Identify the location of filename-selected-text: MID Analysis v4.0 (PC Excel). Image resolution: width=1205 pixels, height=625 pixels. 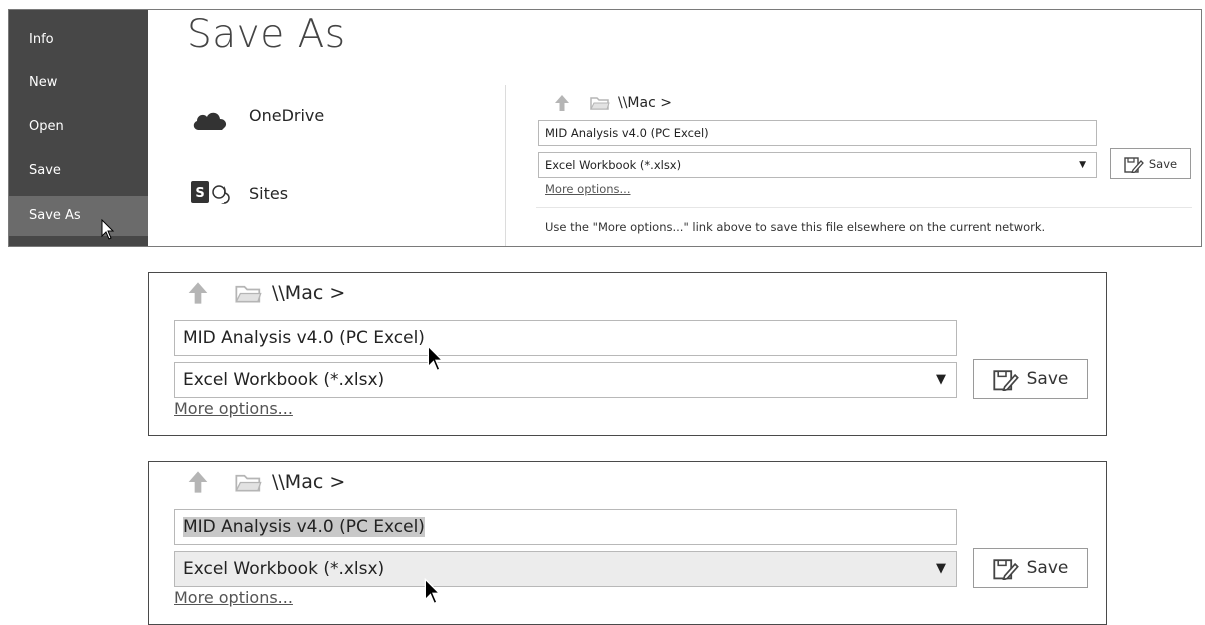
(304, 527).